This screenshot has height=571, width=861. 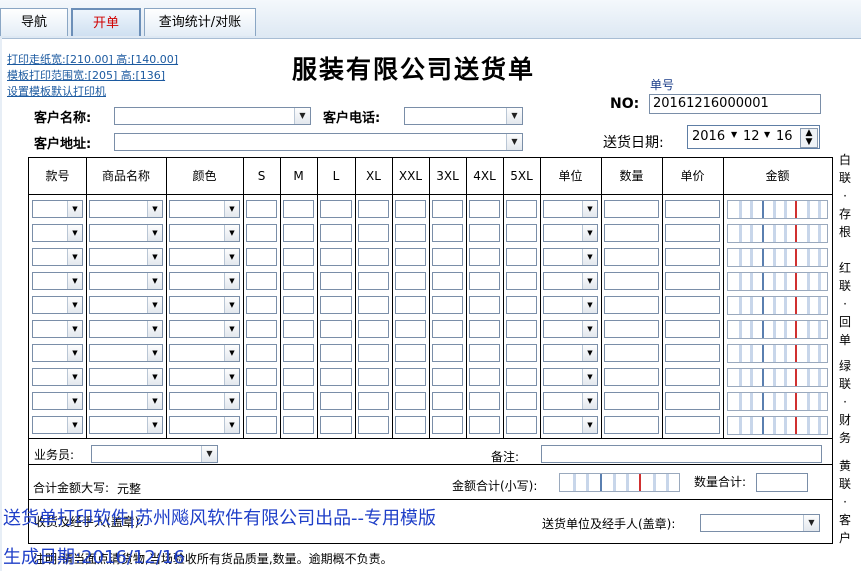 What do you see at coordinates (753, 137) in the screenshot?
I see `delivery-date-picker: 2016 ▼ 12 ▼ 16 ▲ ▼` at bounding box center [753, 137].